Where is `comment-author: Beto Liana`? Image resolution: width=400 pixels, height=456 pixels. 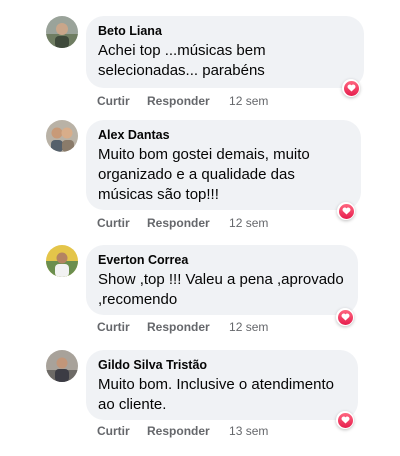
comment-author: Beto Liana is located at coordinates (225, 31).